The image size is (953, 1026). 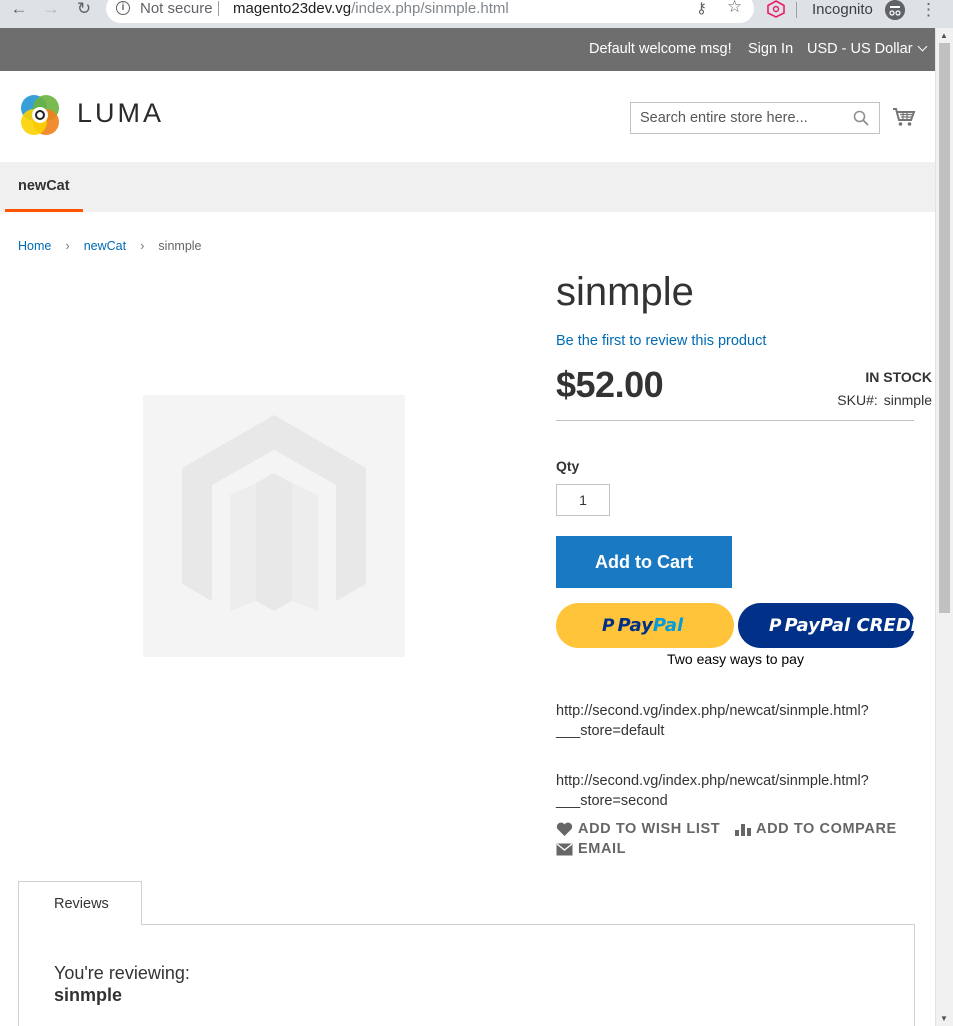 What do you see at coordinates (861, 118) in the screenshot?
I see `search-icon` at bounding box center [861, 118].